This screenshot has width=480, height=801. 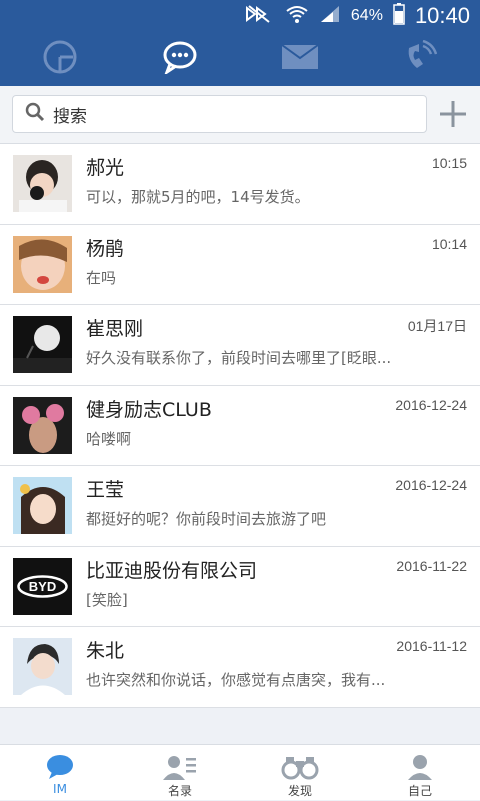 What do you see at coordinates (105, 651) in the screenshot?
I see `contact-name: 朱北` at bounding box center [105, 651].